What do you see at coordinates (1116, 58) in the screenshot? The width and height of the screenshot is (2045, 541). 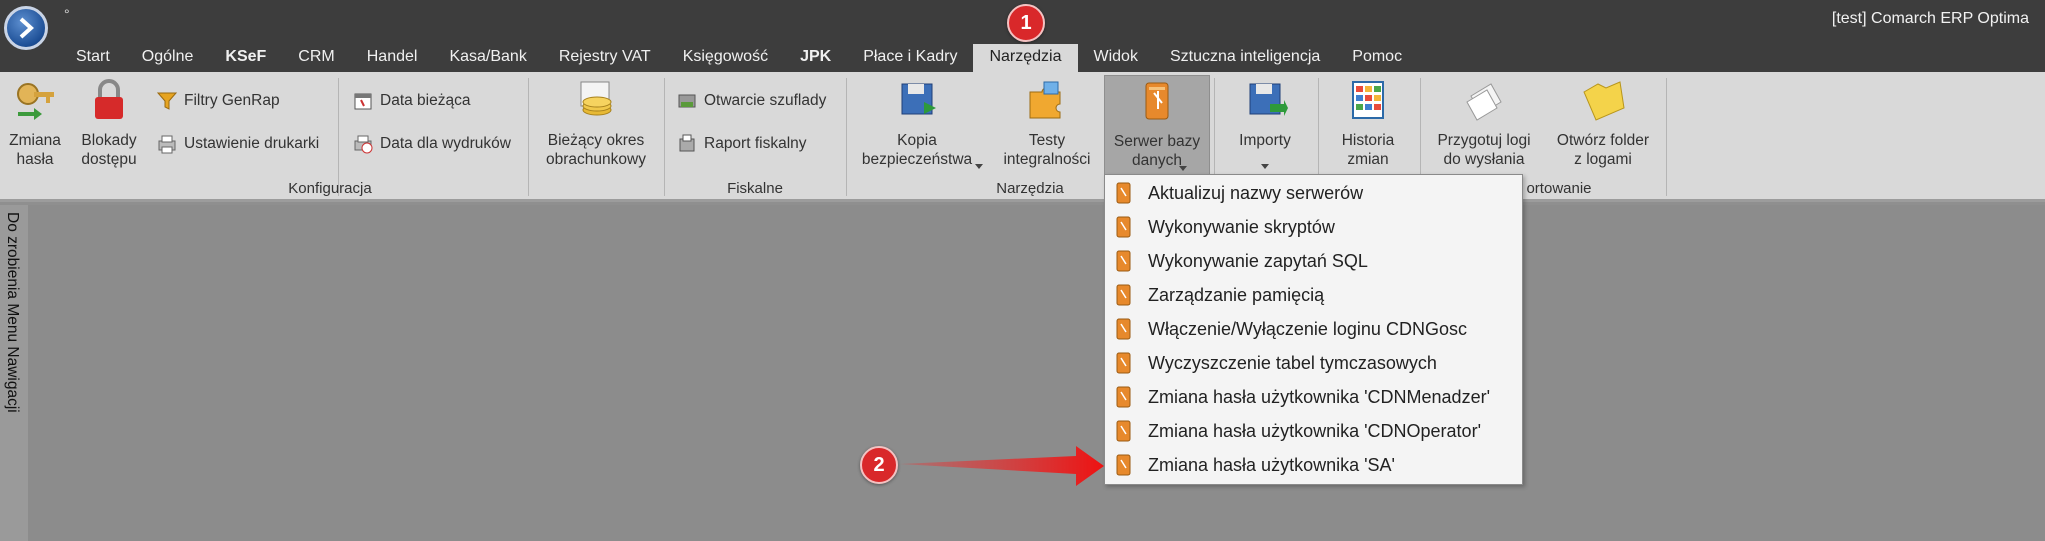 I see `tab-11: Widok` at bounding box center [1116, 58].